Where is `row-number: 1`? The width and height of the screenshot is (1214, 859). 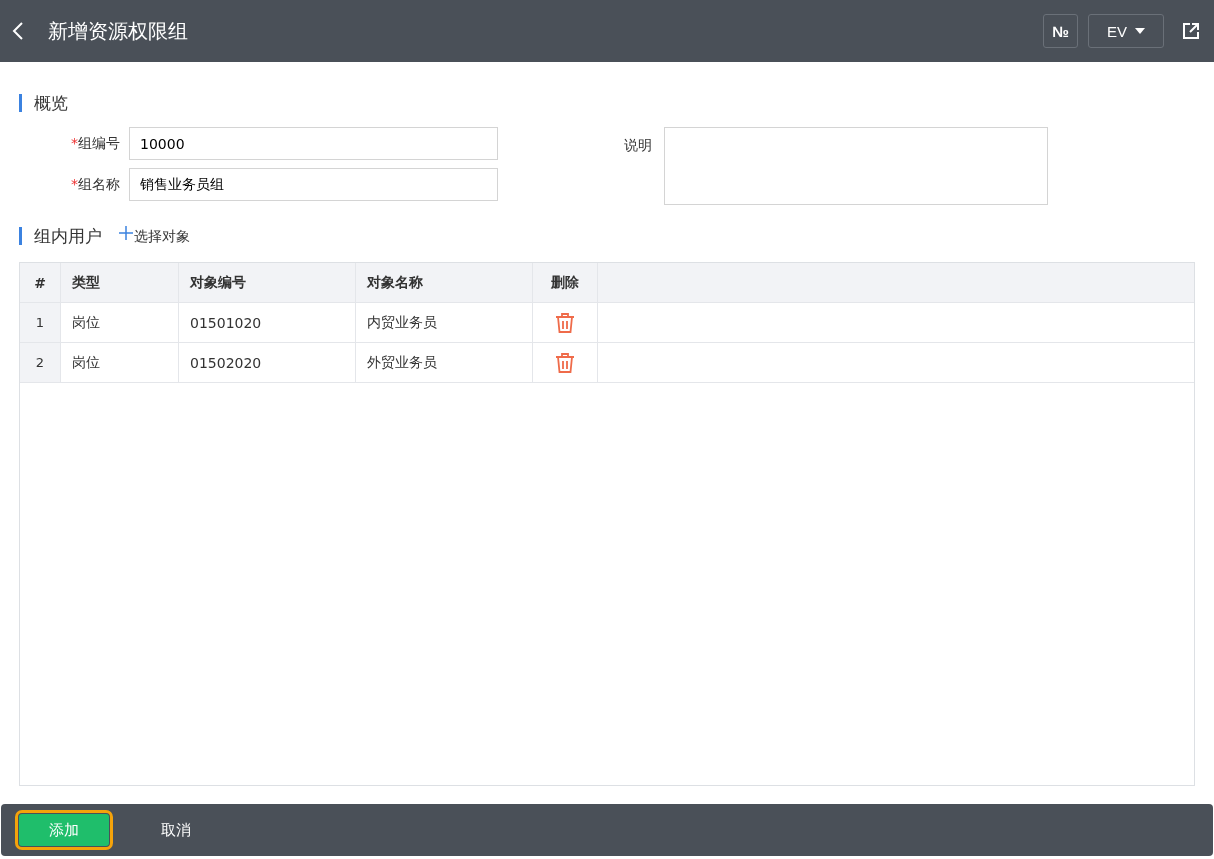
row-number: 1 is located at coordinates (40, 322).